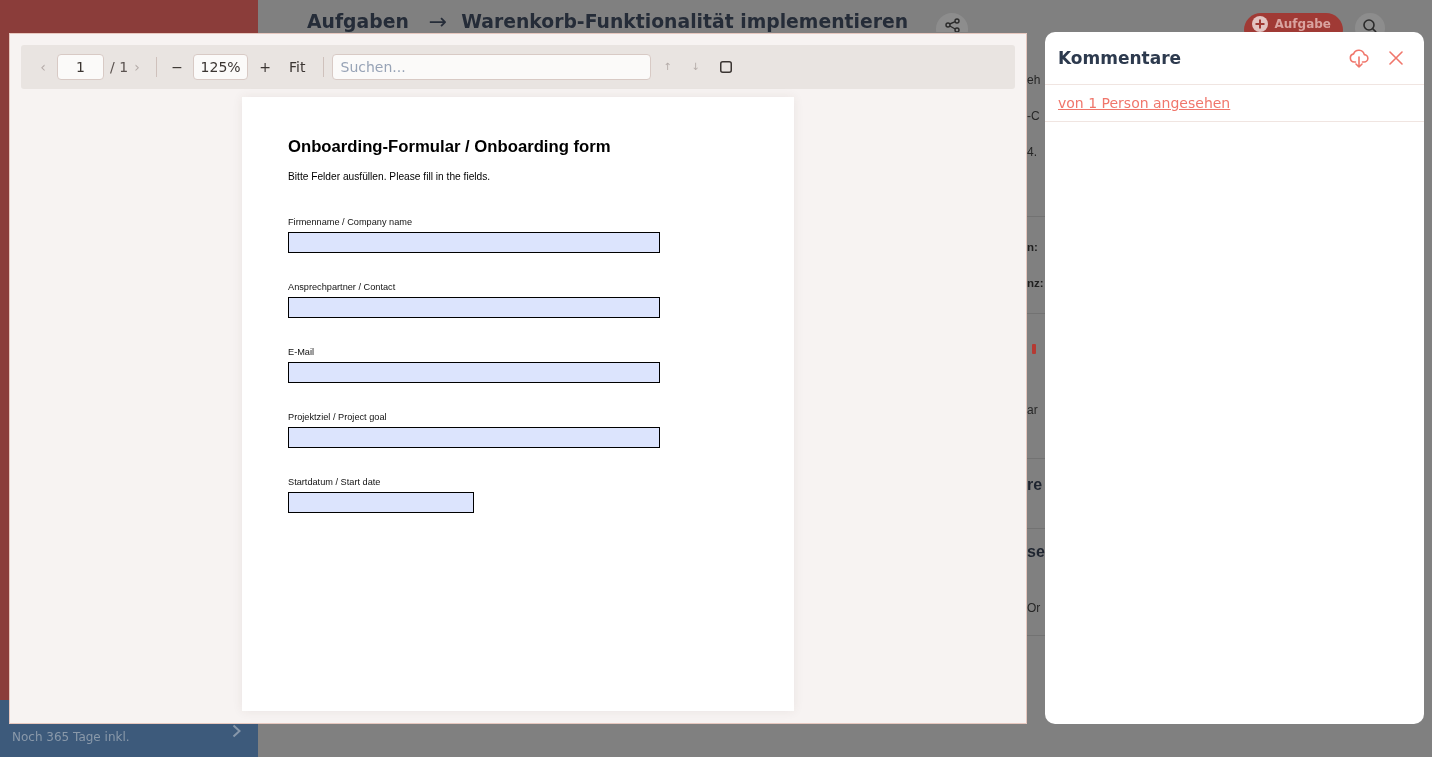 This screenshot has height=757, width=1432. I want to click on trial-info-text: Noch 365 Tage inkl., so click(71, 737).